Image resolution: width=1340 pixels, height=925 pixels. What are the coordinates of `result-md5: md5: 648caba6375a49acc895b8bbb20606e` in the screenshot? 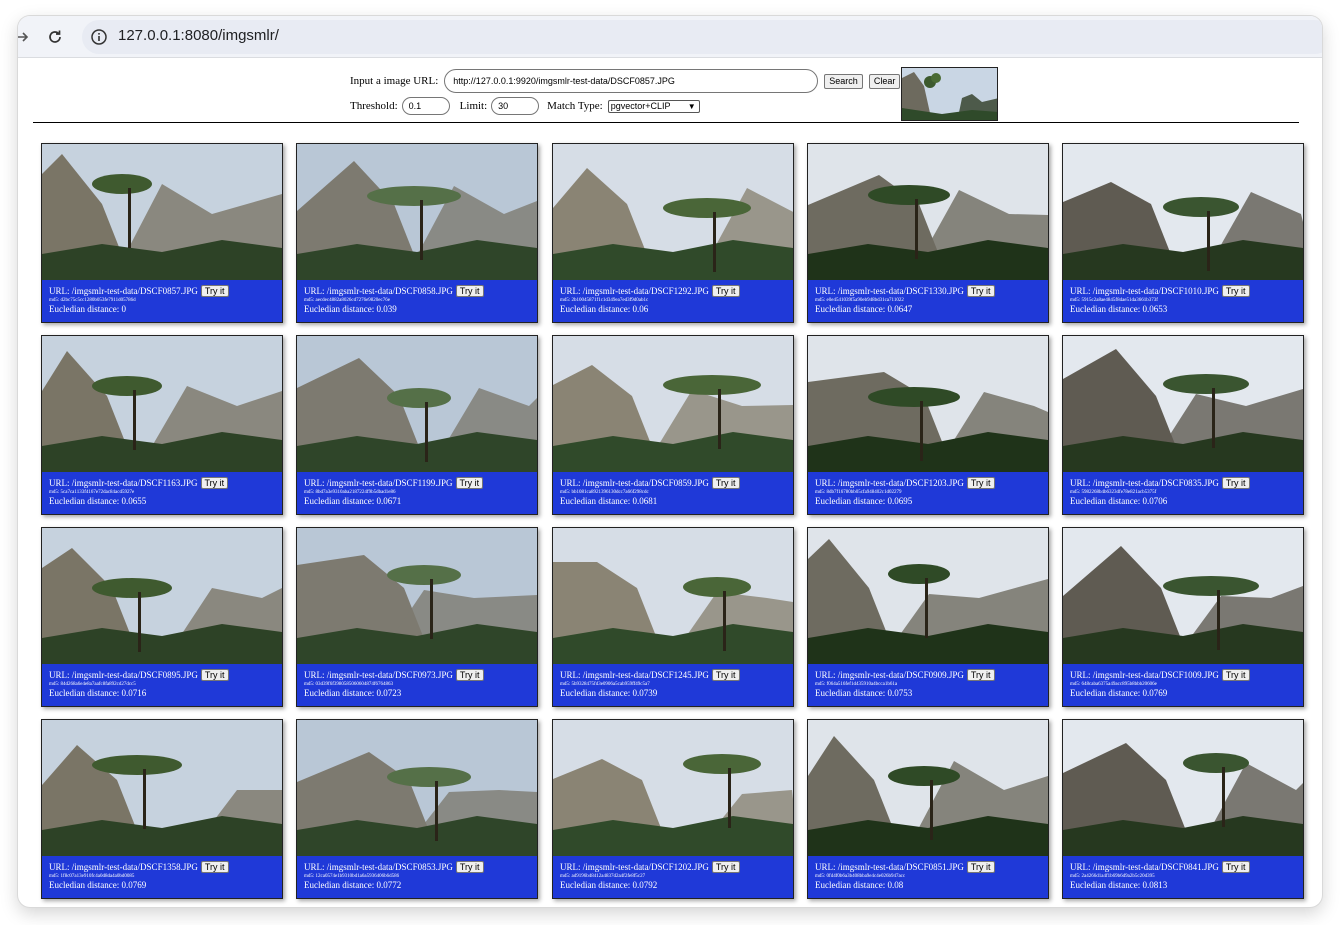 It's located at (1113, 684).